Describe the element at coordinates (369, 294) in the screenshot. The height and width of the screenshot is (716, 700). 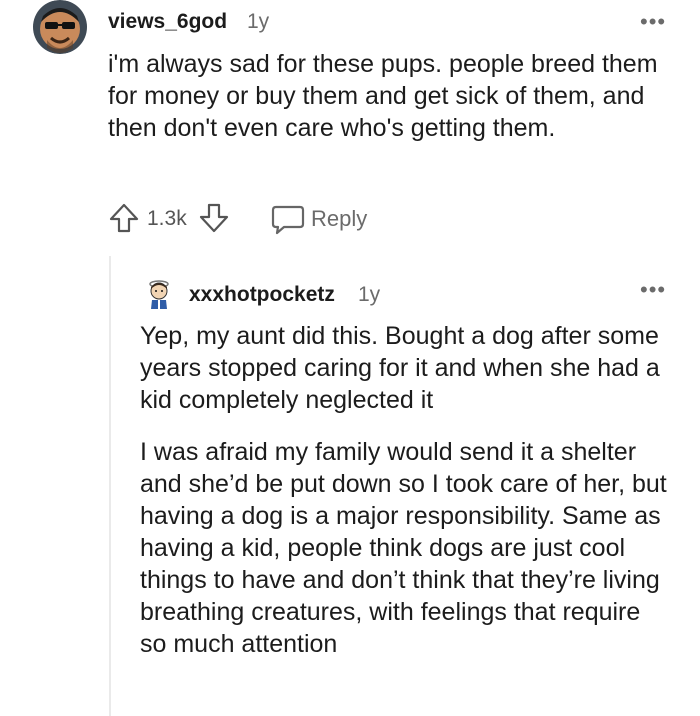
I see `reply-age: 1y` at that location.